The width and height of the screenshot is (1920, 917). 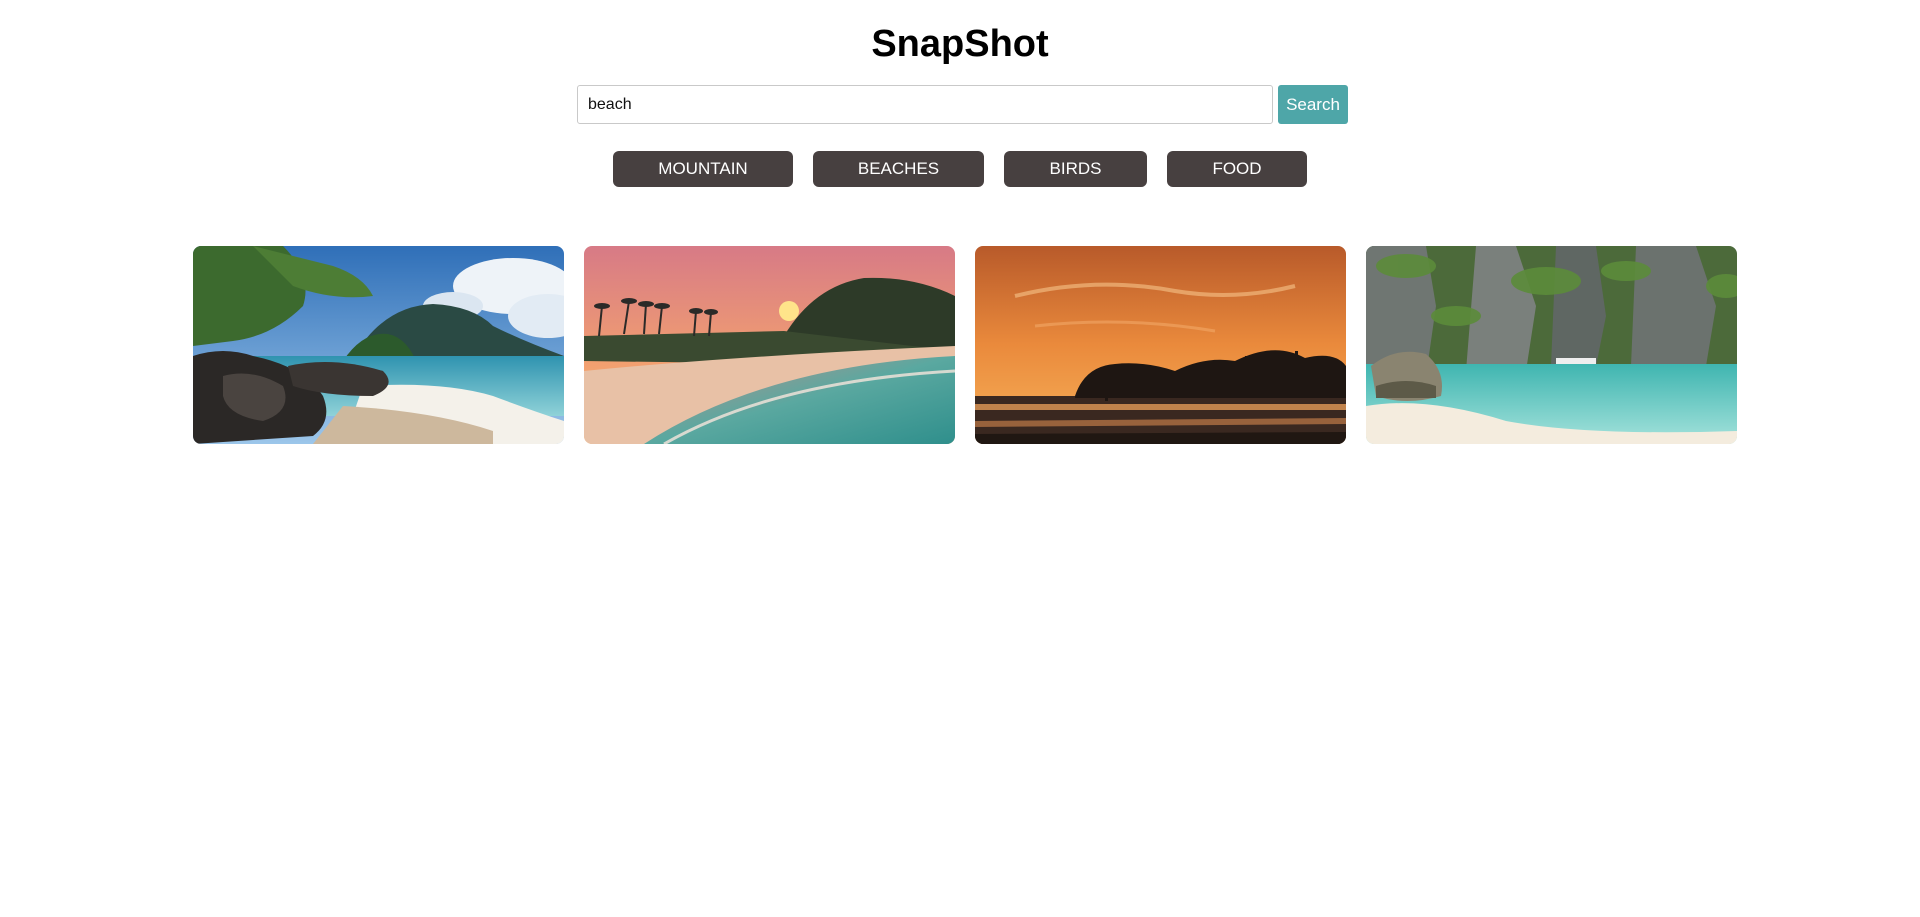 I want to click on category-birds-button: BIRDS, so click(x=1075, y=169).